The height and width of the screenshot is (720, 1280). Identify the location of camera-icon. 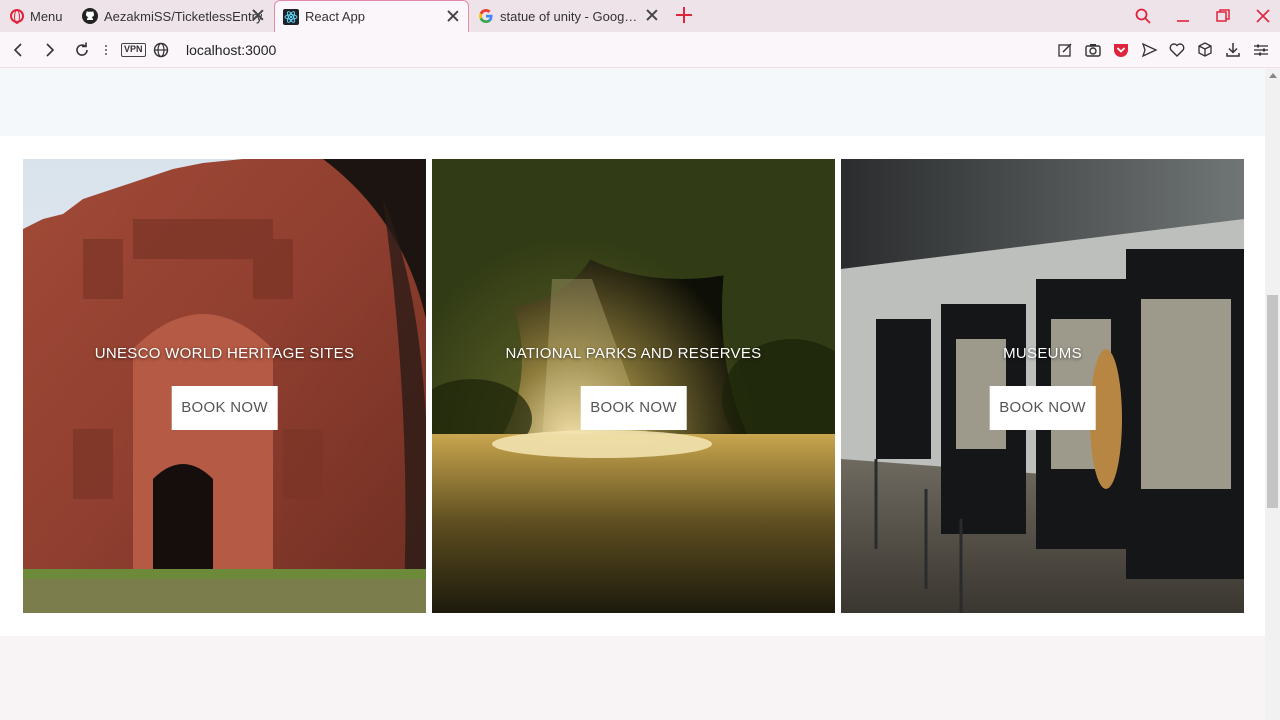
(1093, 50).